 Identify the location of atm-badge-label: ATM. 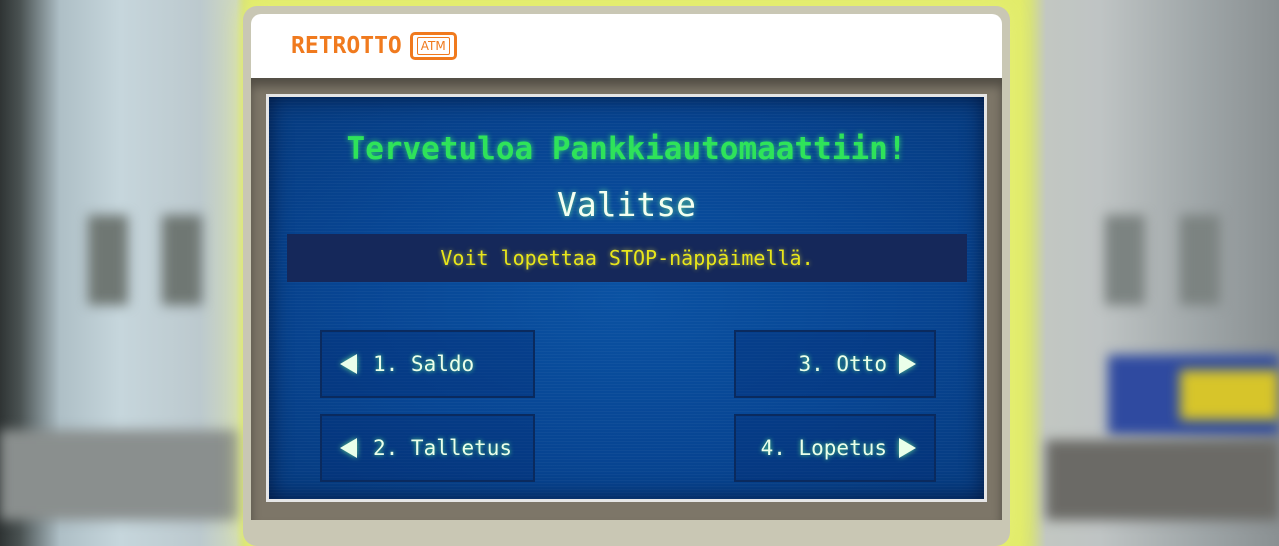
(433, 46).